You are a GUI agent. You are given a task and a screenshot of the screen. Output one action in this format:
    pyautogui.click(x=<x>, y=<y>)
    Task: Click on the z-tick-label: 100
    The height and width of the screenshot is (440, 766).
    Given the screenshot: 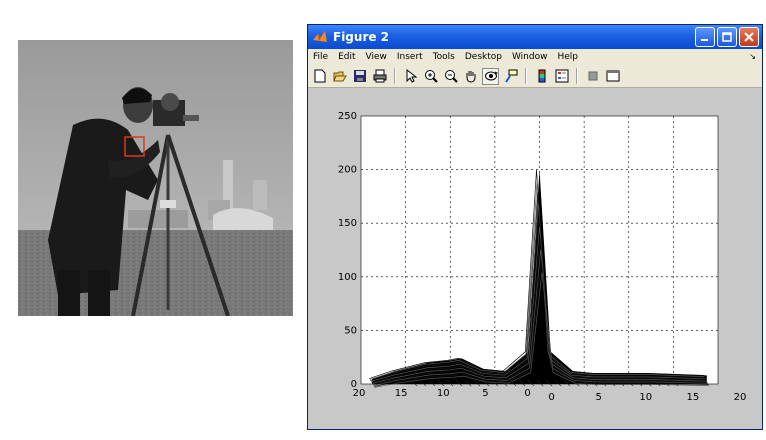 What is the action you would take?
    pyautogui.click(x=347, y=277)
    